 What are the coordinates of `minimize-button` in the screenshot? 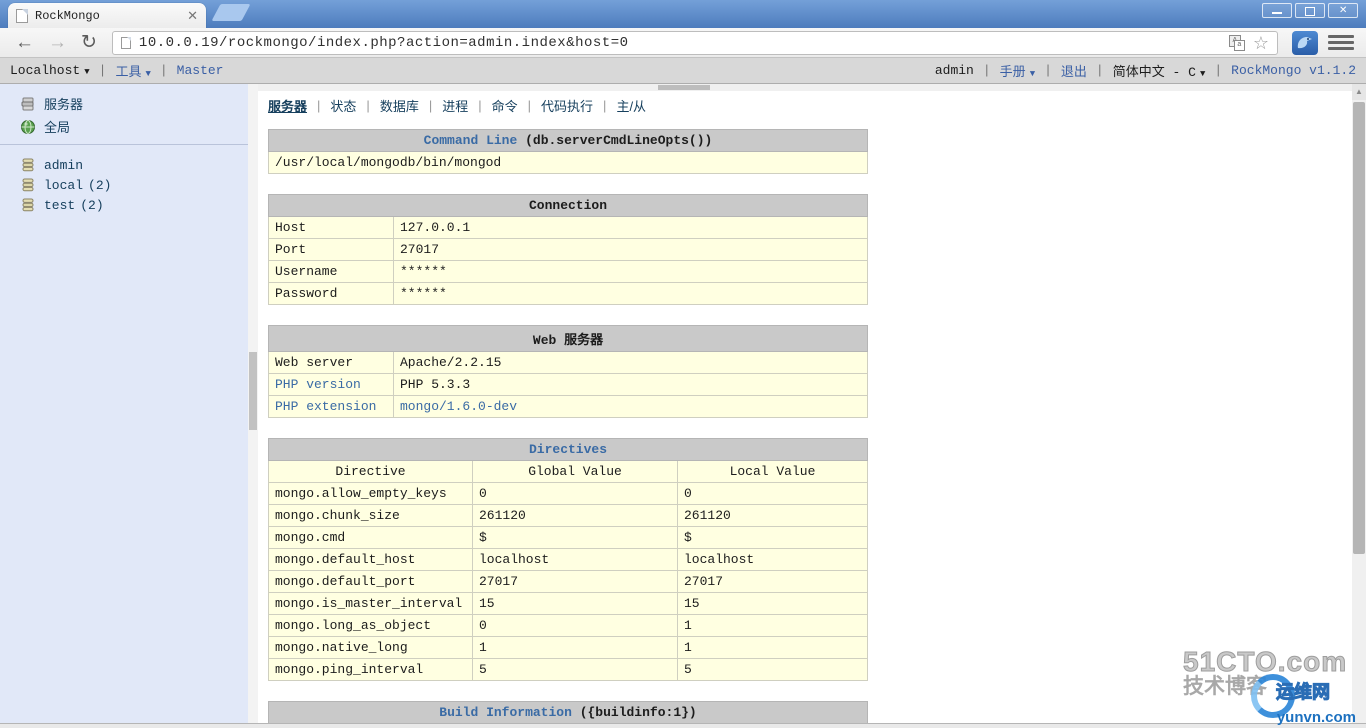 It's located at (1277, 10).